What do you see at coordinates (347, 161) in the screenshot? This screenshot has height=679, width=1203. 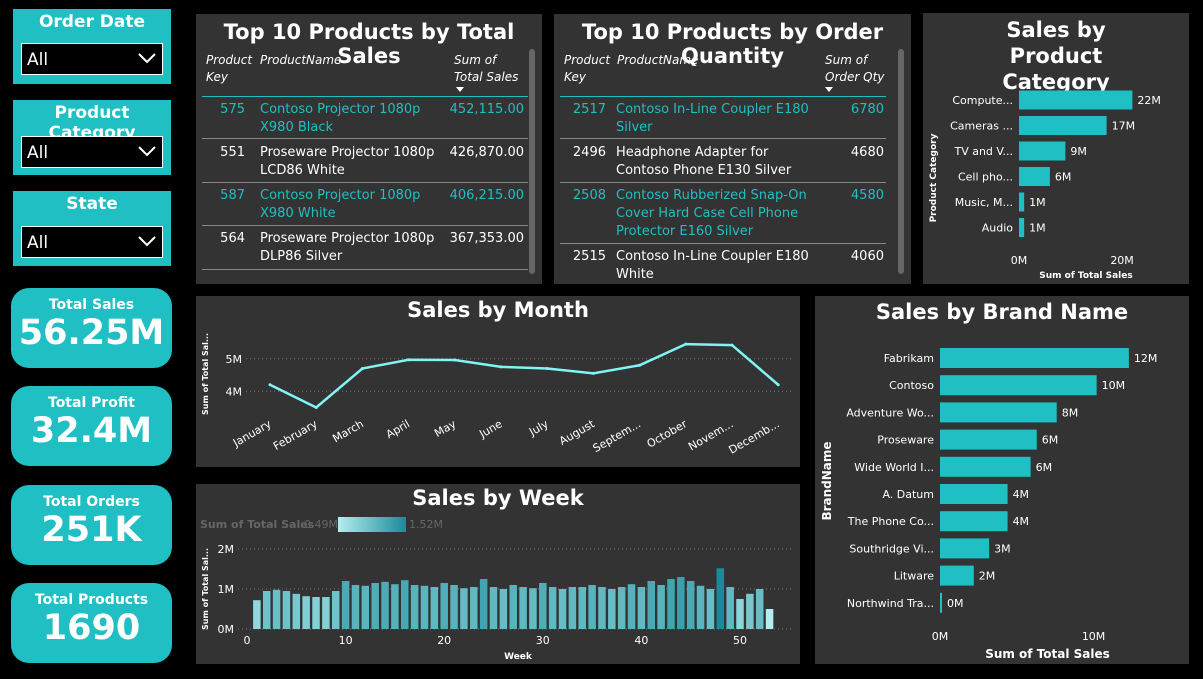 I see `cell-name: Proseware Projector 1080p LCD86 White` at bounding box center [347, 161].